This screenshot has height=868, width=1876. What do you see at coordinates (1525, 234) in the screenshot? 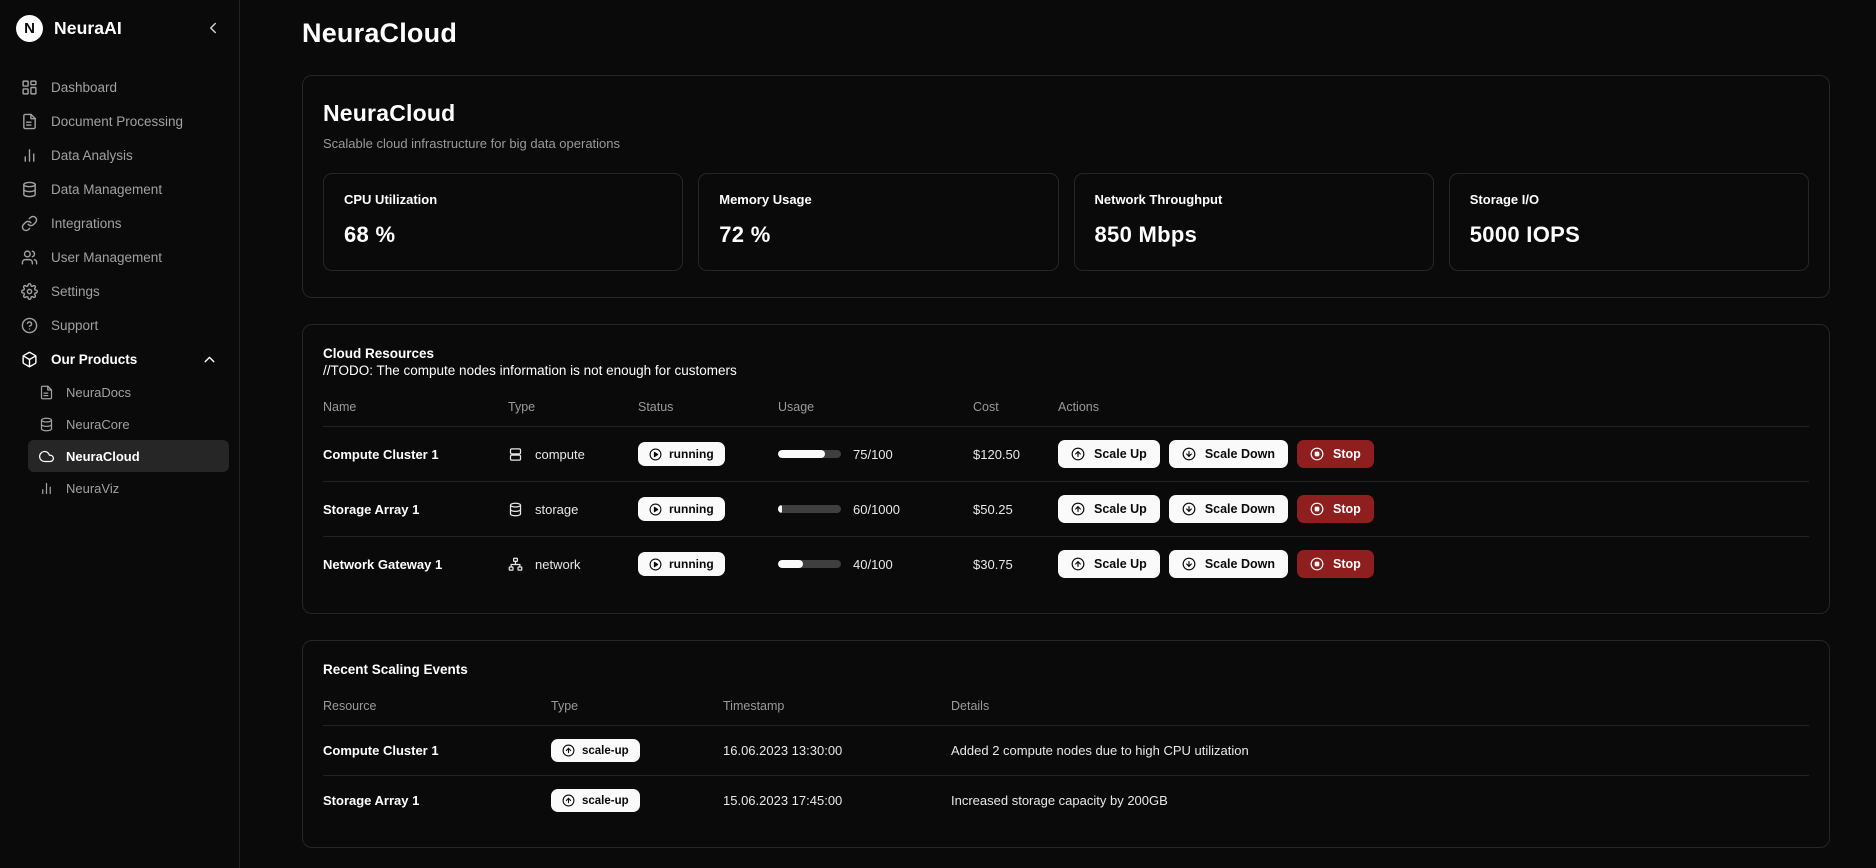
I see `metric-value: 5000 IOPS` at bounding box center [1525, 234].